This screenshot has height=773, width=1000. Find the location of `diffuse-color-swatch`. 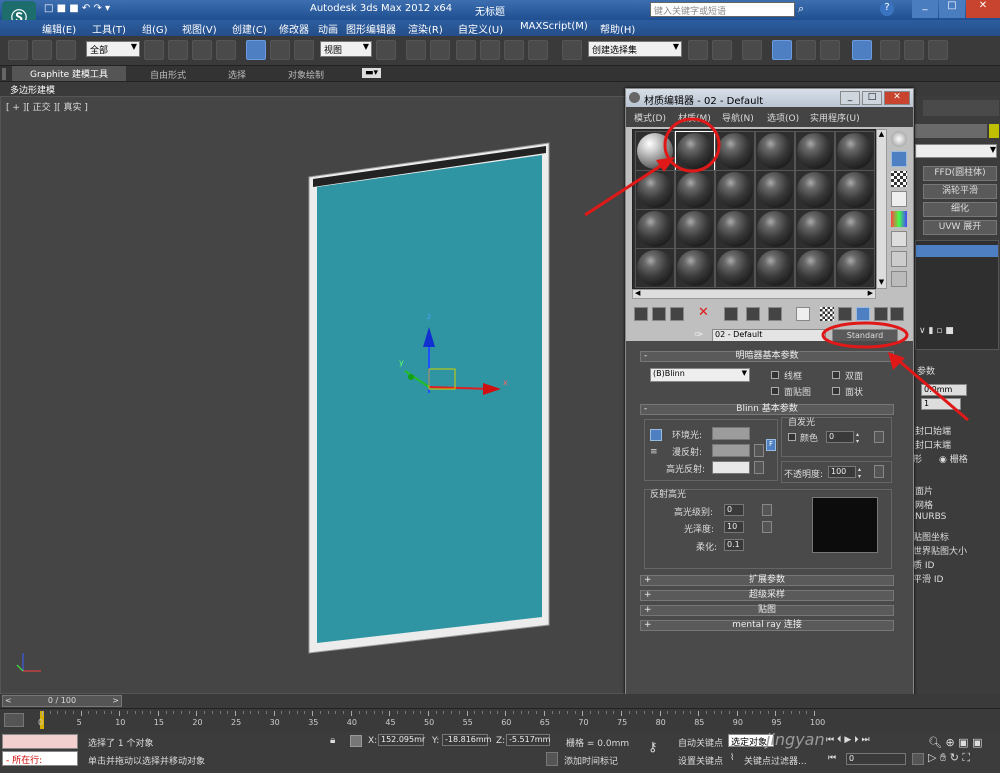

diffuse-color-swatch is located at coordinates (731, 450).